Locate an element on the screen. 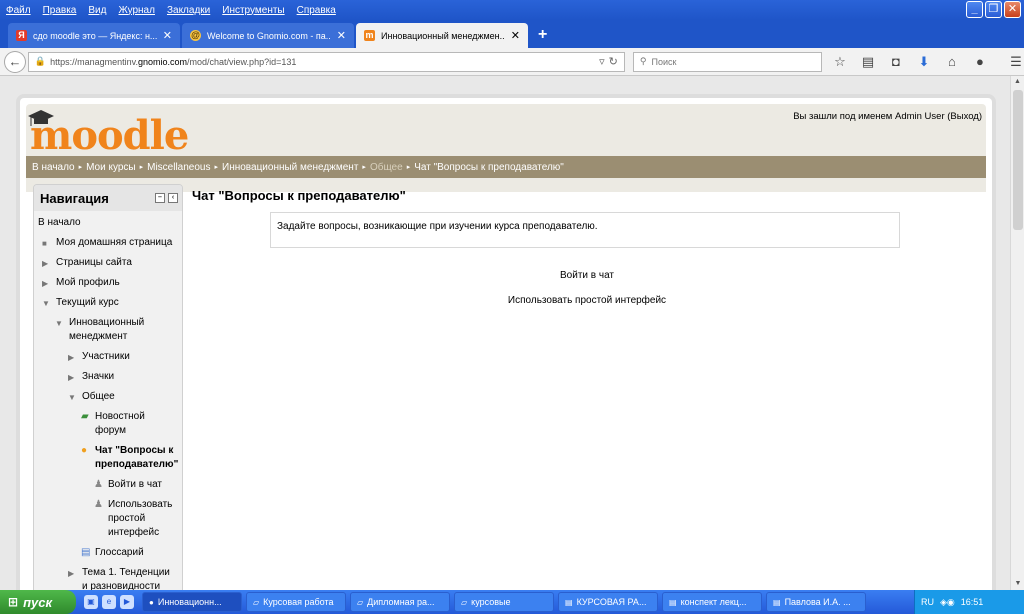  scroll-thumb is located at coordinates (1018, 160).